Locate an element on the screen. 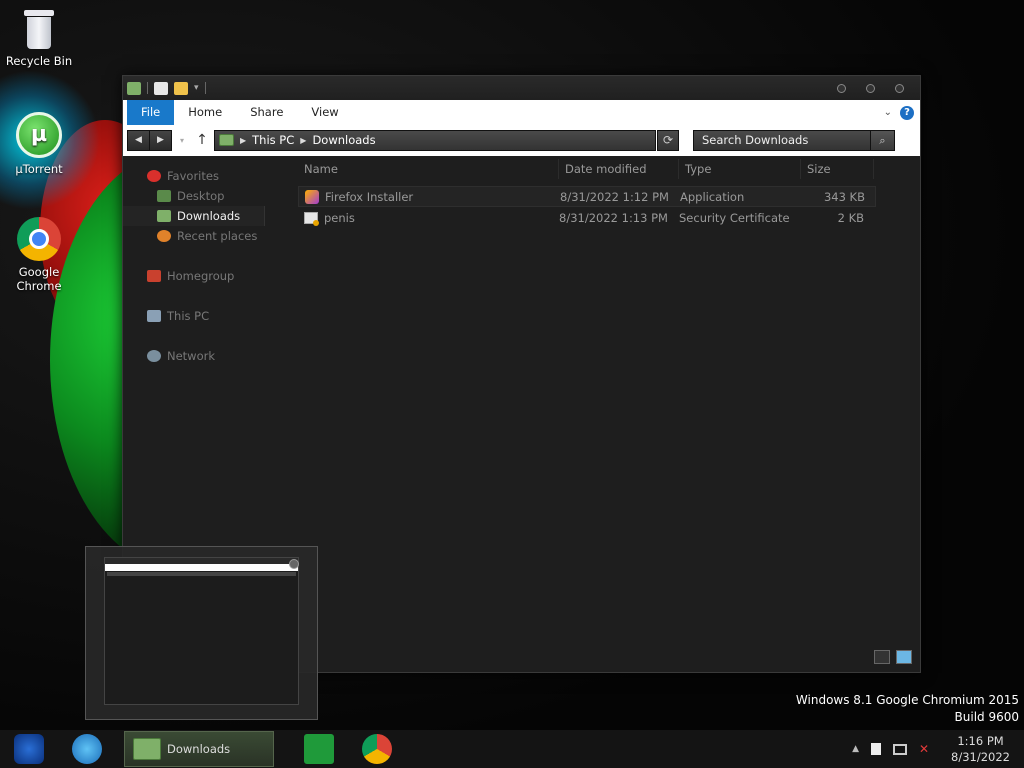  show-hidden-icons-icon: ▲ is located at coordinates (855, 749).